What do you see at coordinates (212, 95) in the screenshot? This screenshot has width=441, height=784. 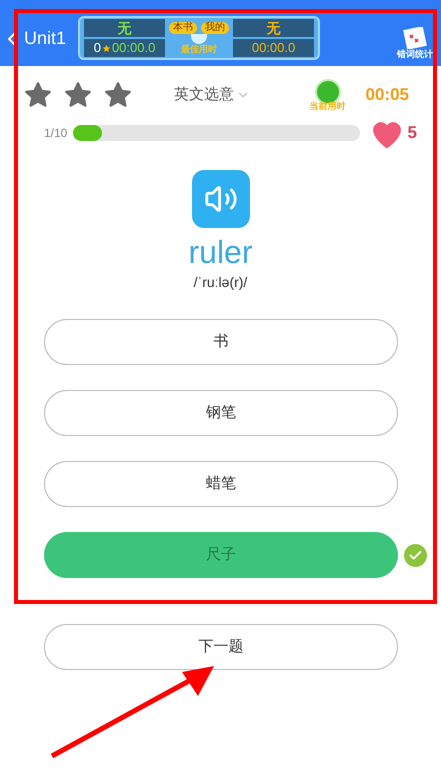 I see `mode-dropdown: 英文选意` at bounding box center [212, 95].